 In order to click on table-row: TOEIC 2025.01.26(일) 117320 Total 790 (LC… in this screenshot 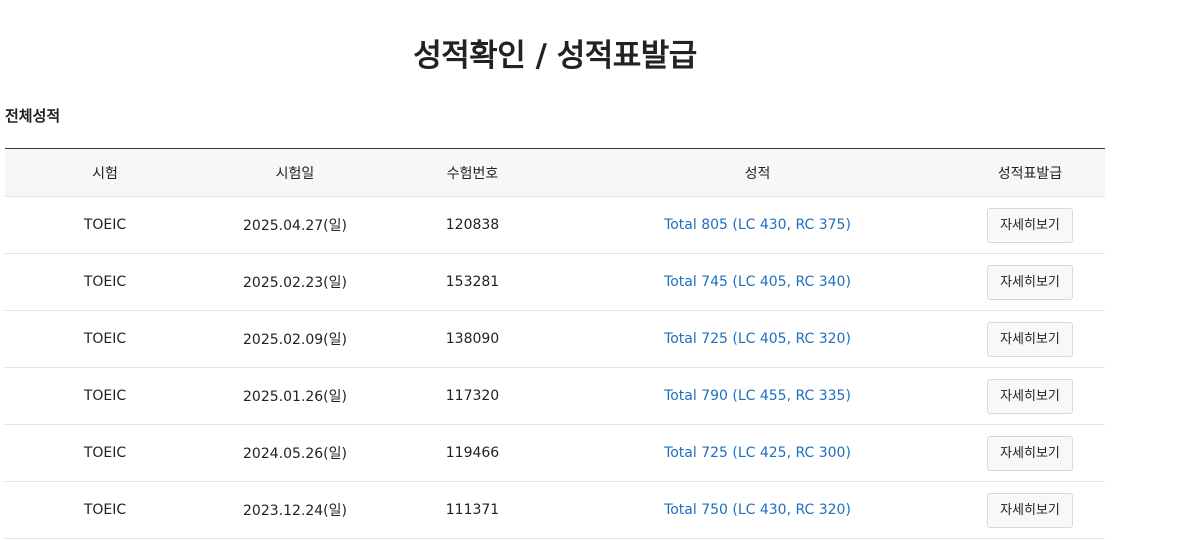, I will do `click(555, 396)`.